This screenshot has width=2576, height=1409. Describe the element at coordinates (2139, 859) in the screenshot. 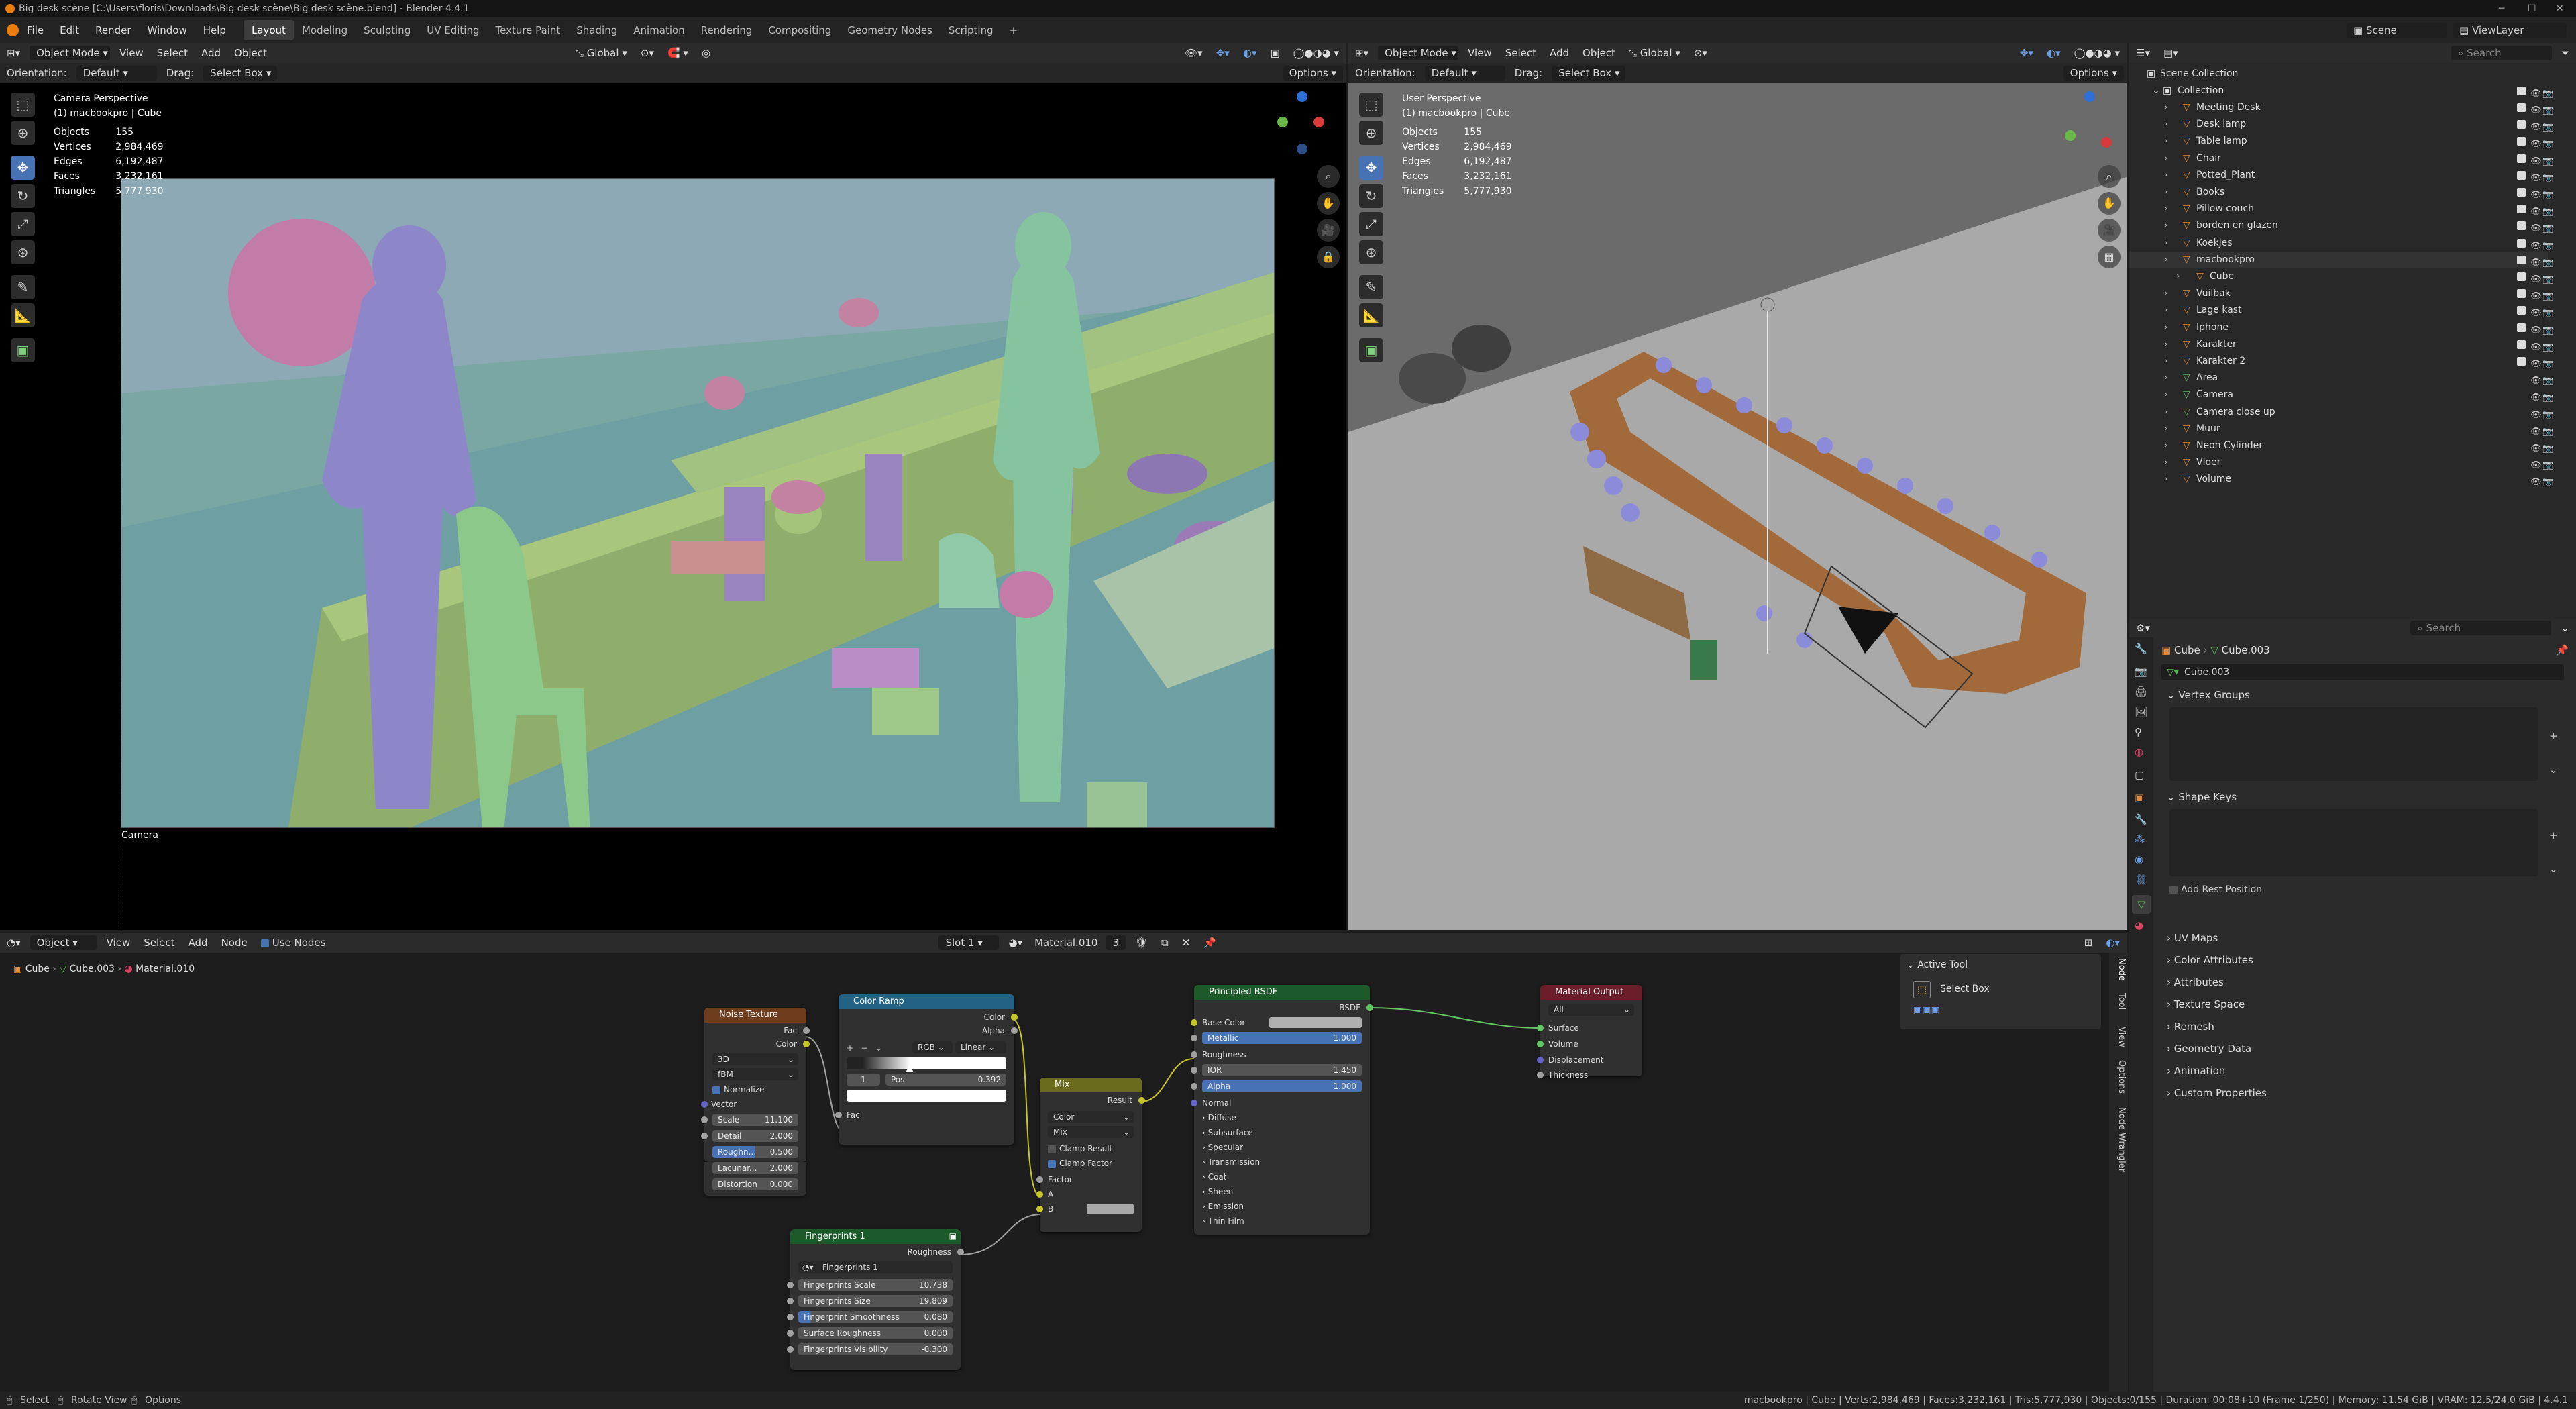

I see `physics-tab-icon: ◉` at that location.